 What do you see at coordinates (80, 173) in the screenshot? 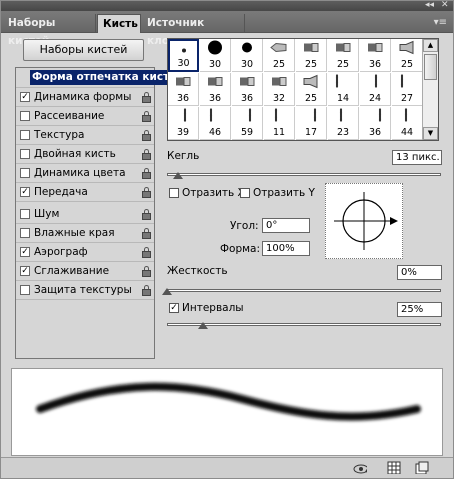
I see `option-label: Динамика цвета` at bounding box center [80, 173].